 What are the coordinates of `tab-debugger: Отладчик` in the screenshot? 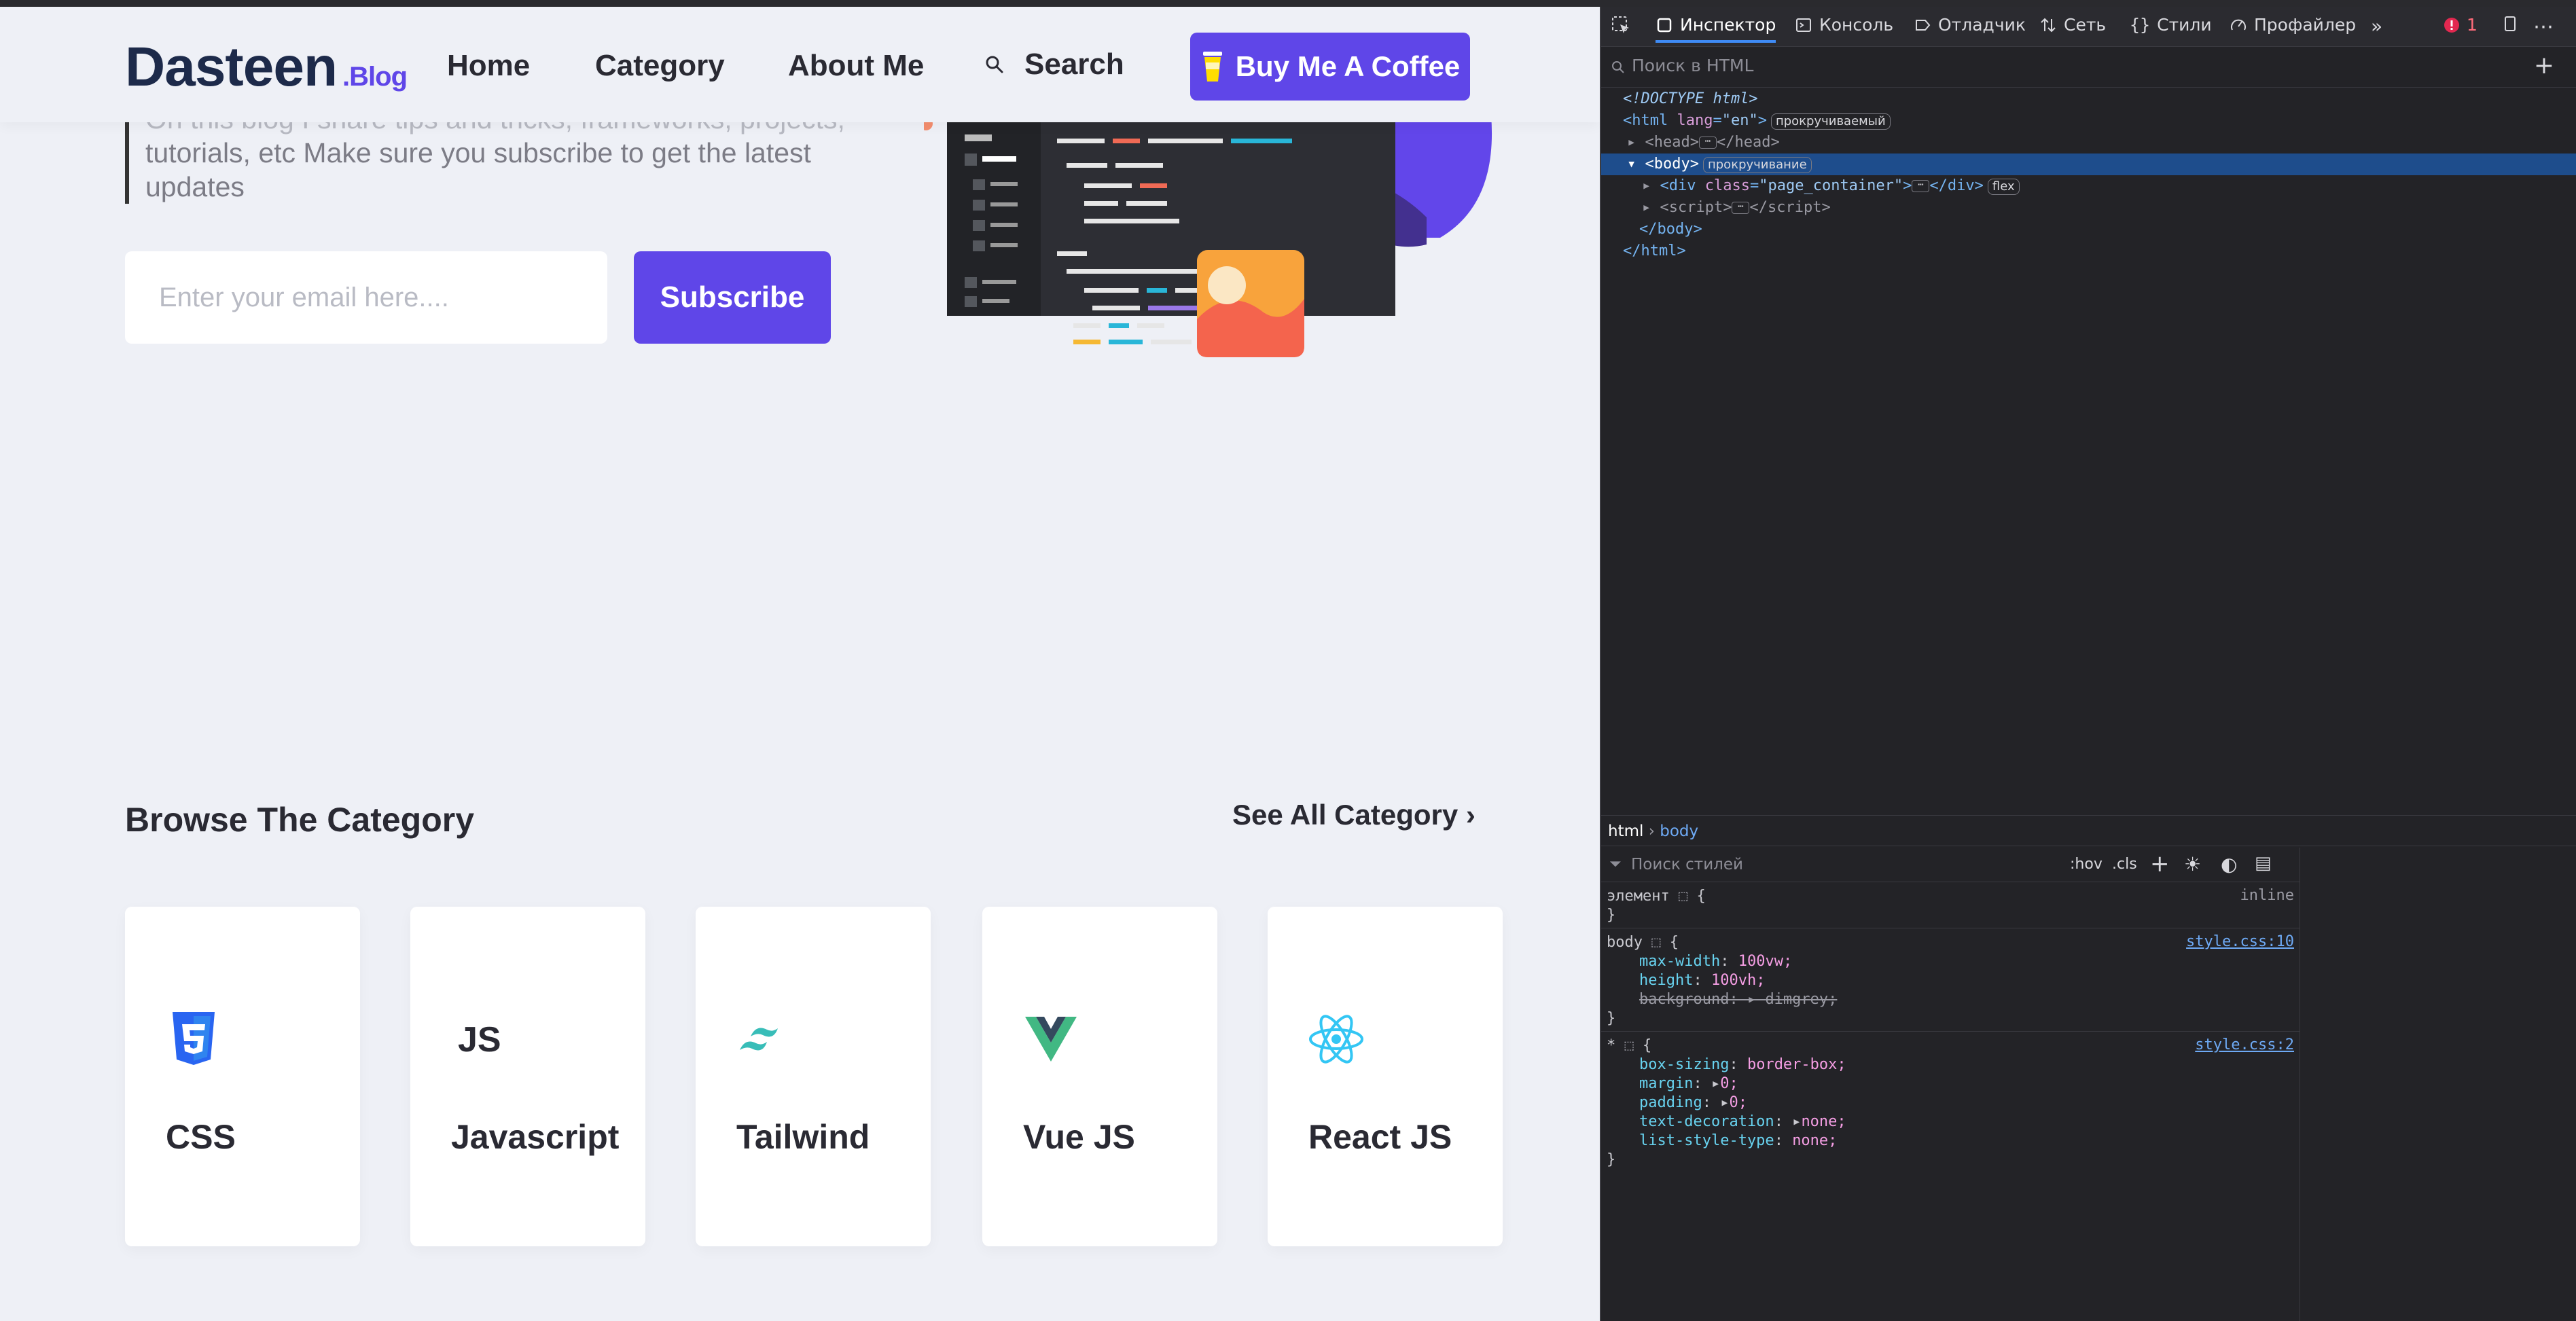 It's located at (1970, 25).